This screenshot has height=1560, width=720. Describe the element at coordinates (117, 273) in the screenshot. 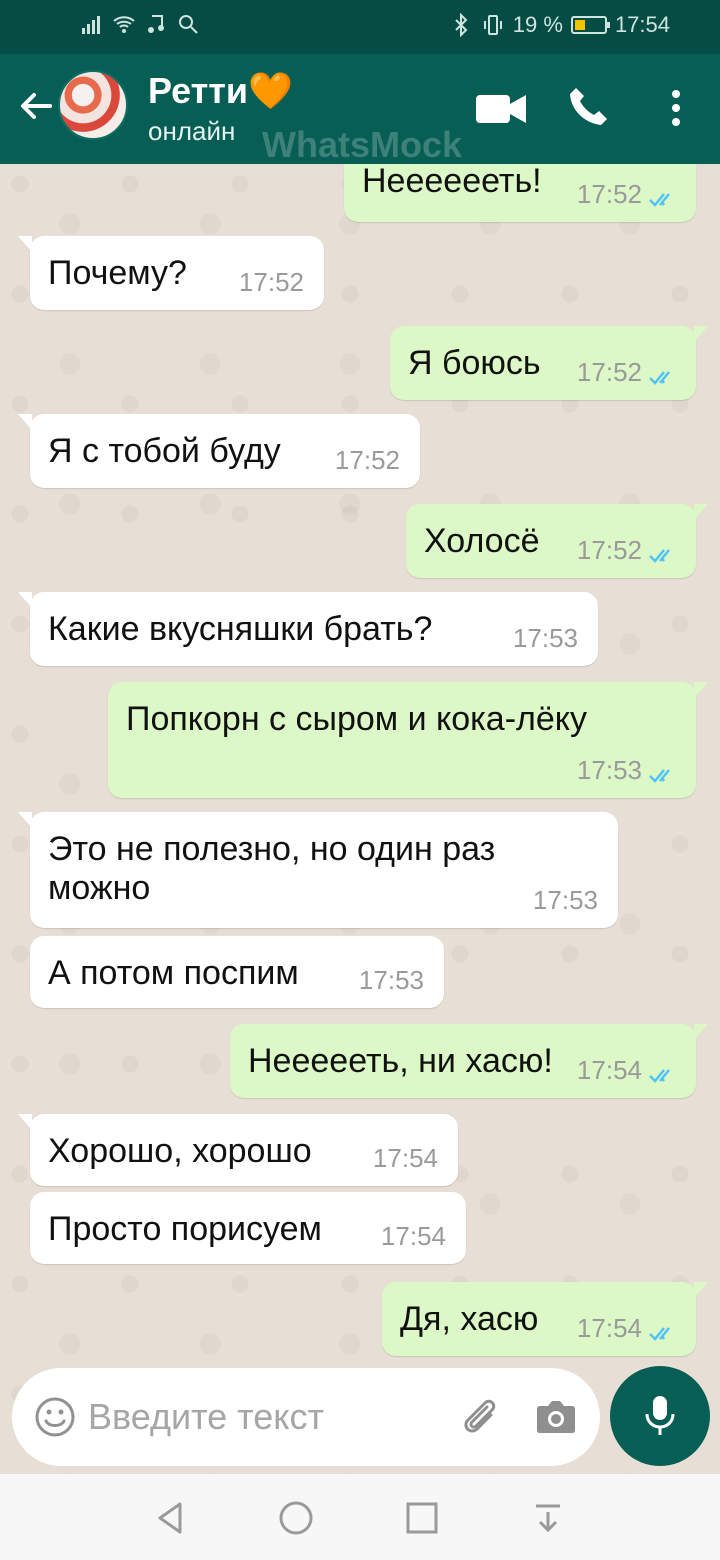

I see `message-text: Почему?` at that location.